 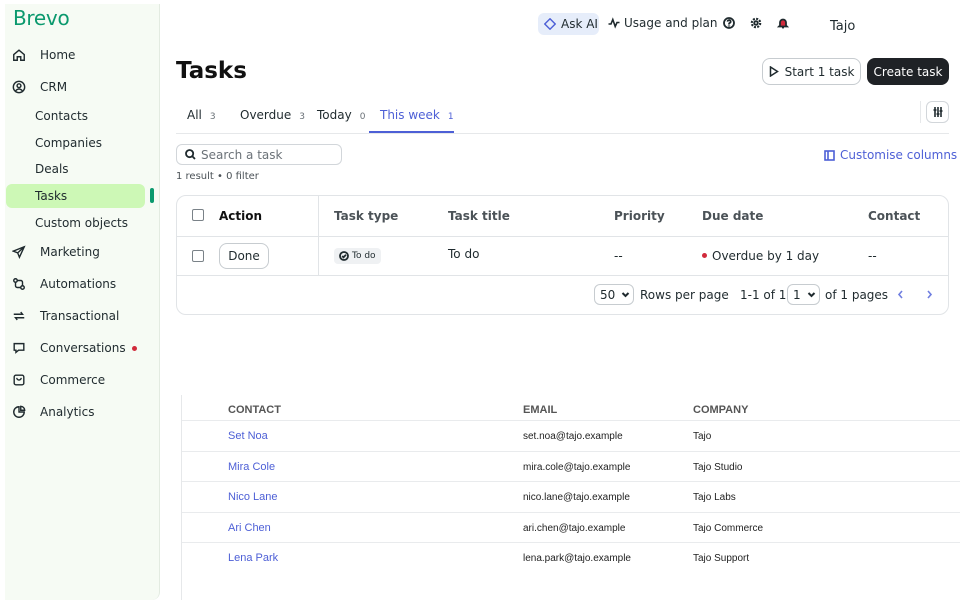 What do you see at coordinates (842, 26) in the screenshot?
I see `user-menu: Tajo` at bounding box center [842, 26].